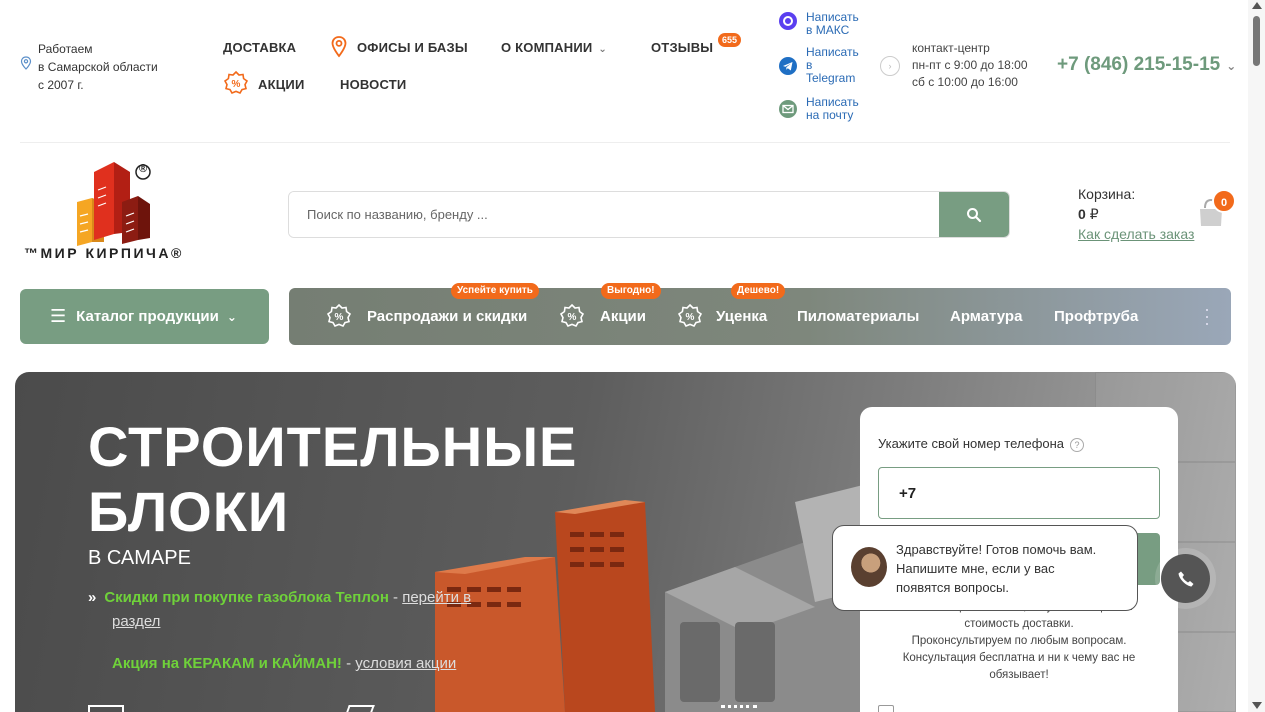 The width and height of the screenshot is (1265, 712). What do you see at coordinates (886, 708) in the screenshot?
I see `consent-checkbox` at bounding box center [886, 708].